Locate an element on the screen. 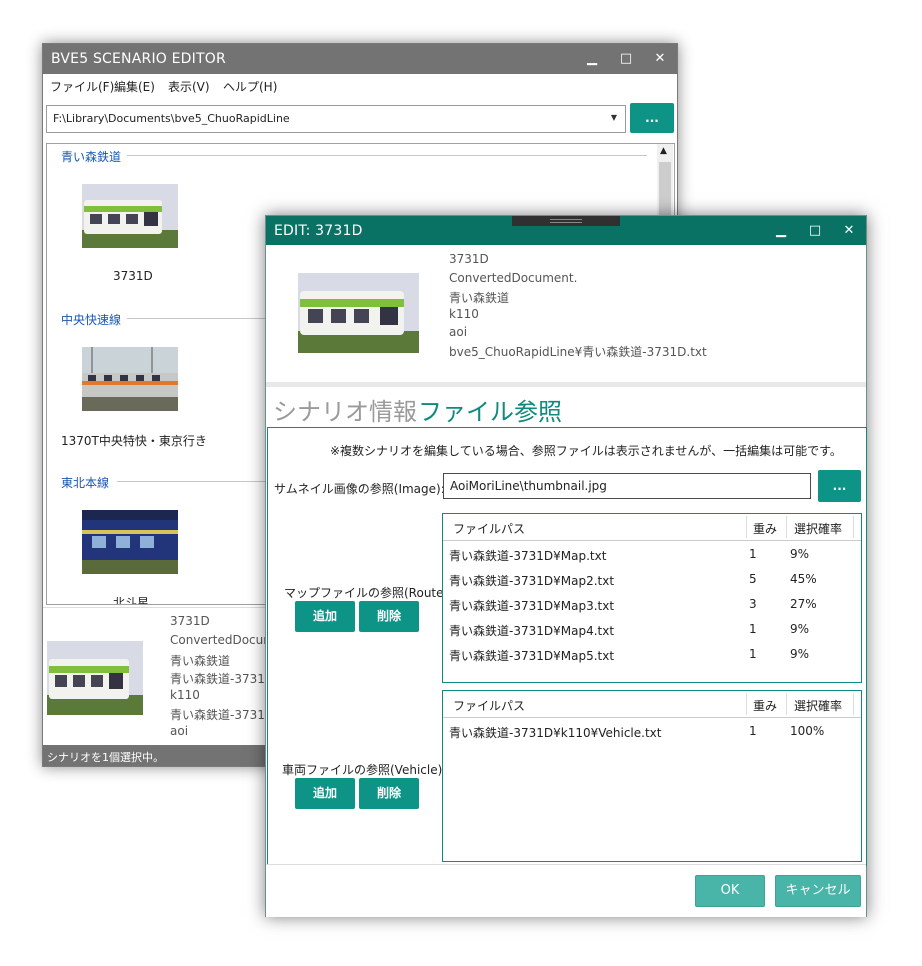 This screenshot has height=966, width=922. vehicle-add-button: 追加 is located at coordinates (325, 793).